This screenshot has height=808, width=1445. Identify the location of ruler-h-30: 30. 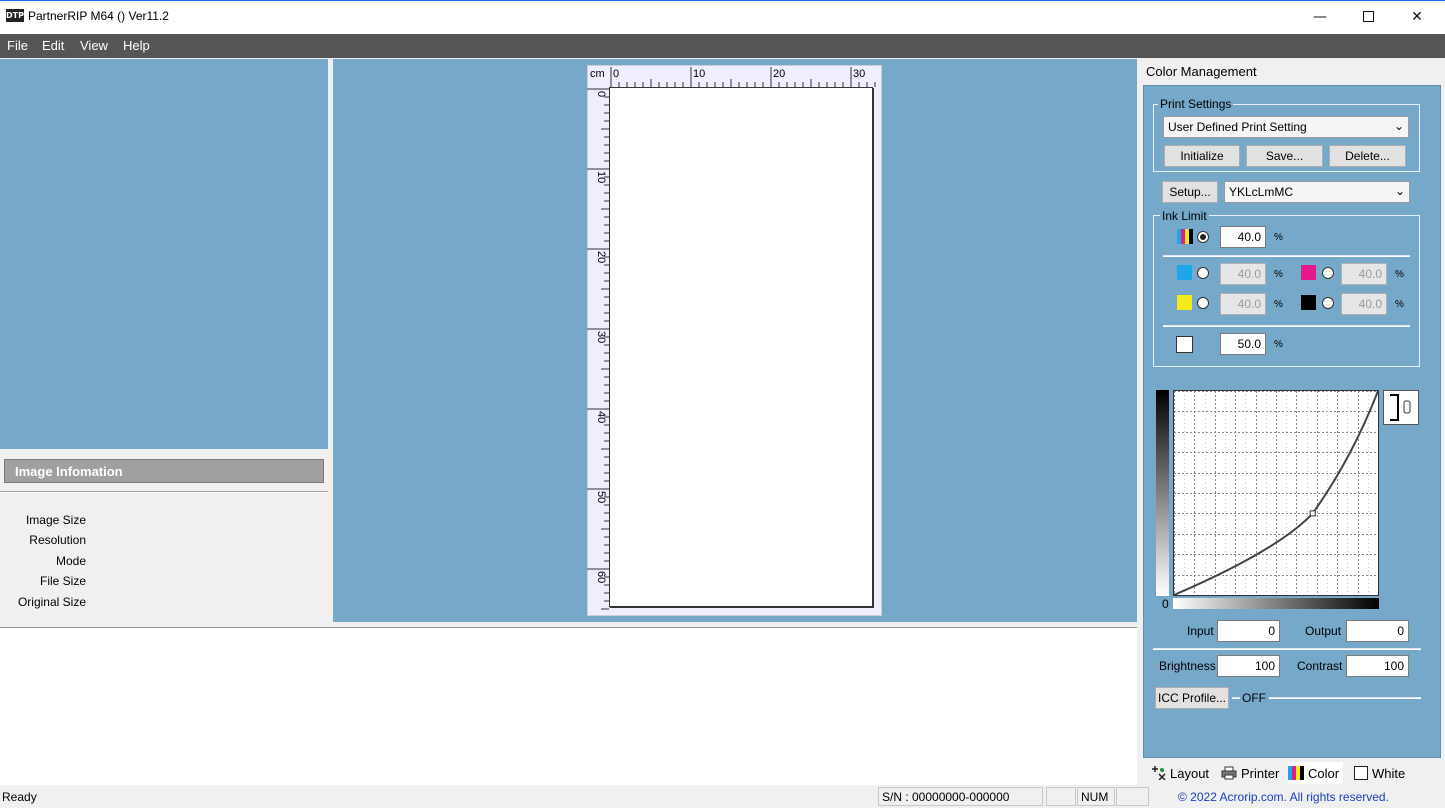
(859, 74).